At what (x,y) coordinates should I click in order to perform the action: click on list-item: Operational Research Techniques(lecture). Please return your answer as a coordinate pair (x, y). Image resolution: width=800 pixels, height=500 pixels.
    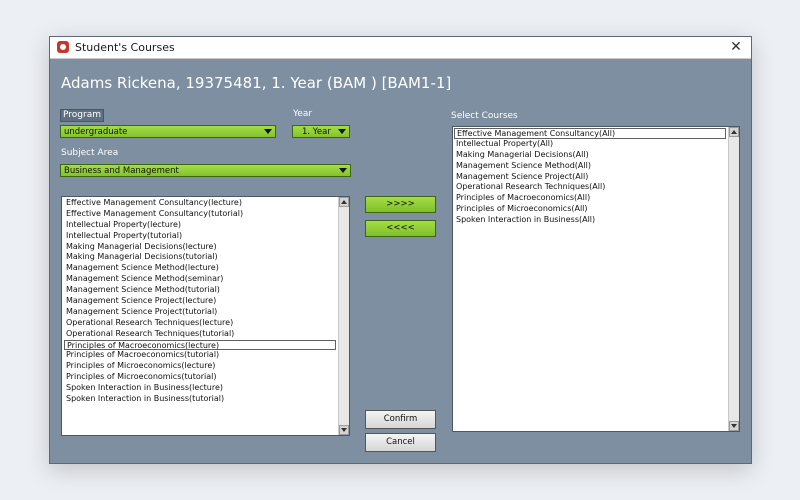
    Looking at the image, I should click on (200, 323).